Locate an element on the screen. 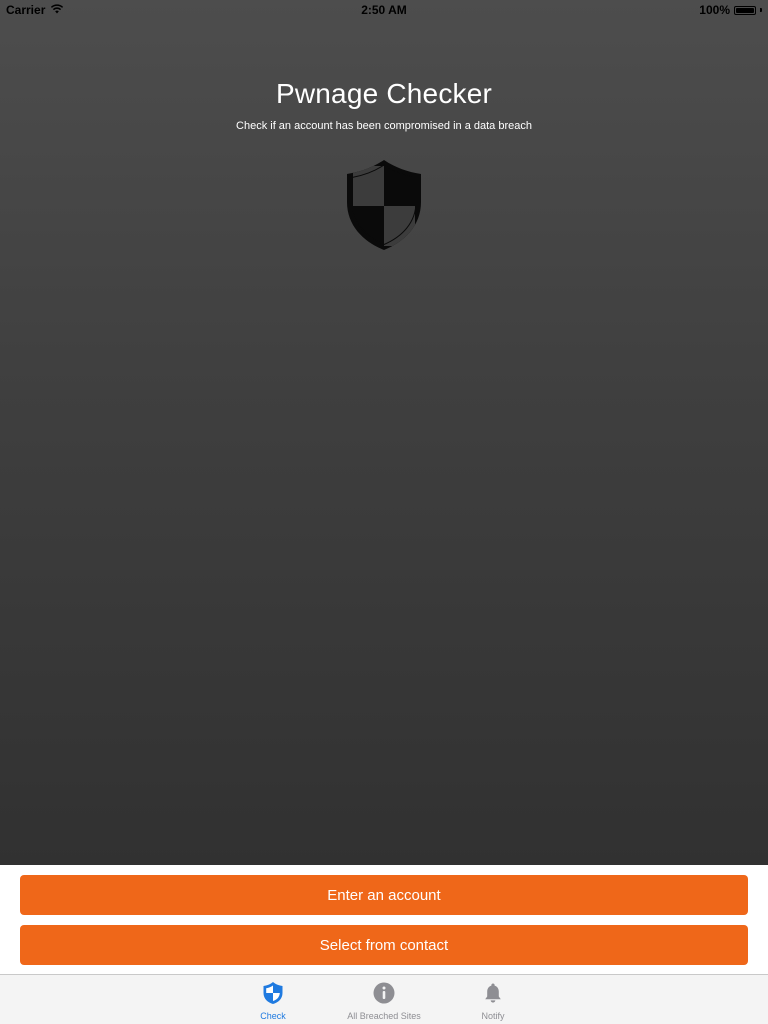  tab-all-breached-sites-label: All Breached Sites is located at coordinates (384, 1016).